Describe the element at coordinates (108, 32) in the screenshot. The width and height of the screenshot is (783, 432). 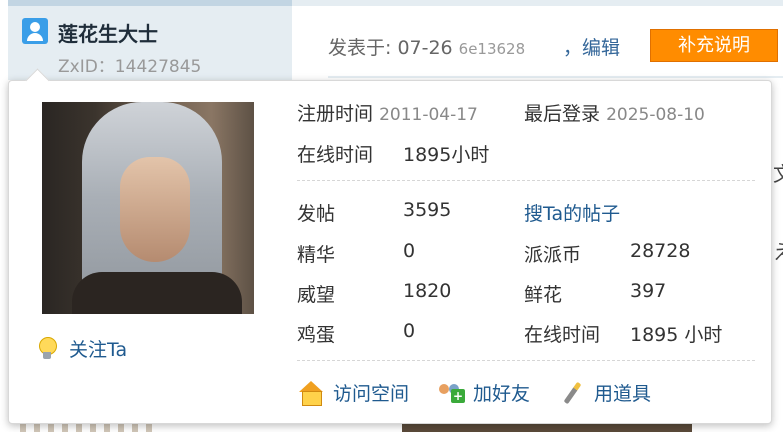
I see `author-name: 莲花生大士` at that location.